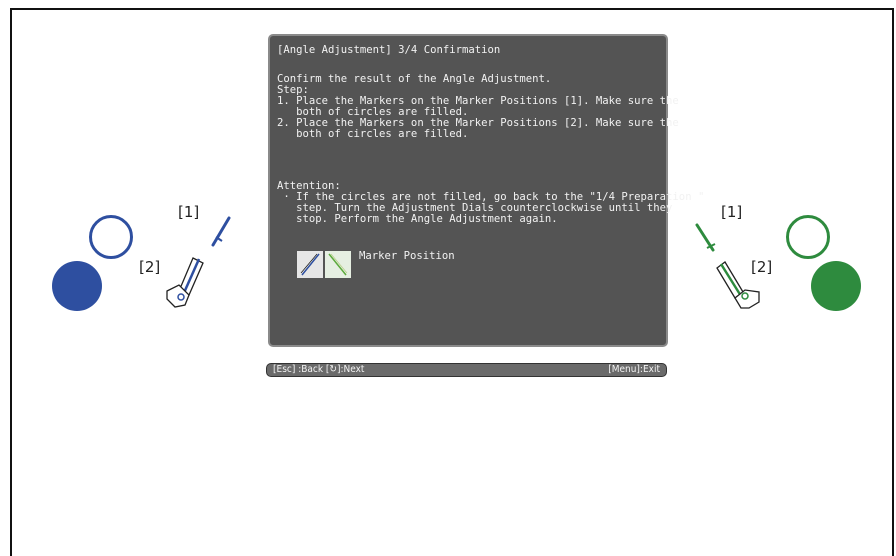 This screenshot has height=556, width=896. Describe the element at coordinates (319, 369) in the screenshot. I see `back-next-hint: [Esc] :Back [↻]:Next` at that location.